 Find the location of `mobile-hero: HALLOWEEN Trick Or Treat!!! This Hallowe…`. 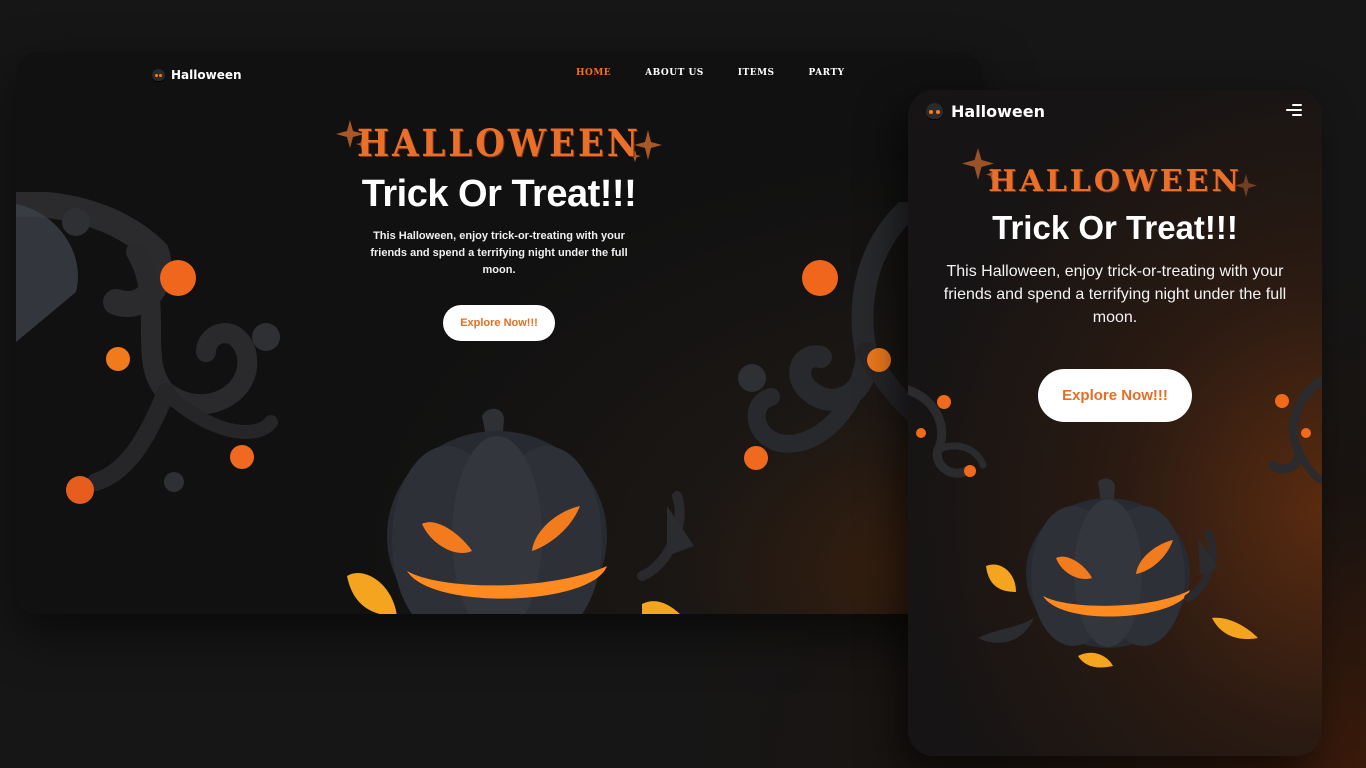

mobile-hero: HALLOWEEN Trick Or Treat!!! This Hallowe… is located at coordinates (1115, 293).